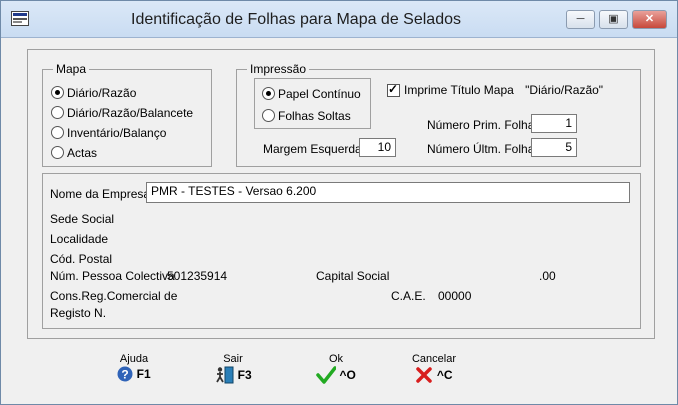  What do you see at coordinates (244, 375) in the screenshot?
I see `sair-key: F3` at bounding box center [244, 375].